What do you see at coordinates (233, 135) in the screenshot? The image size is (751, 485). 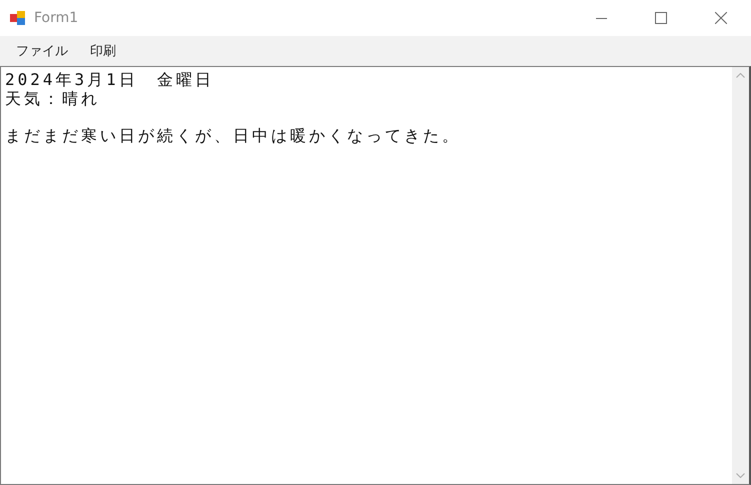 I see `text-line: まだまだ寒い日が続くが、日中は暖かくなってきた。` at bounding box center [233, 135].